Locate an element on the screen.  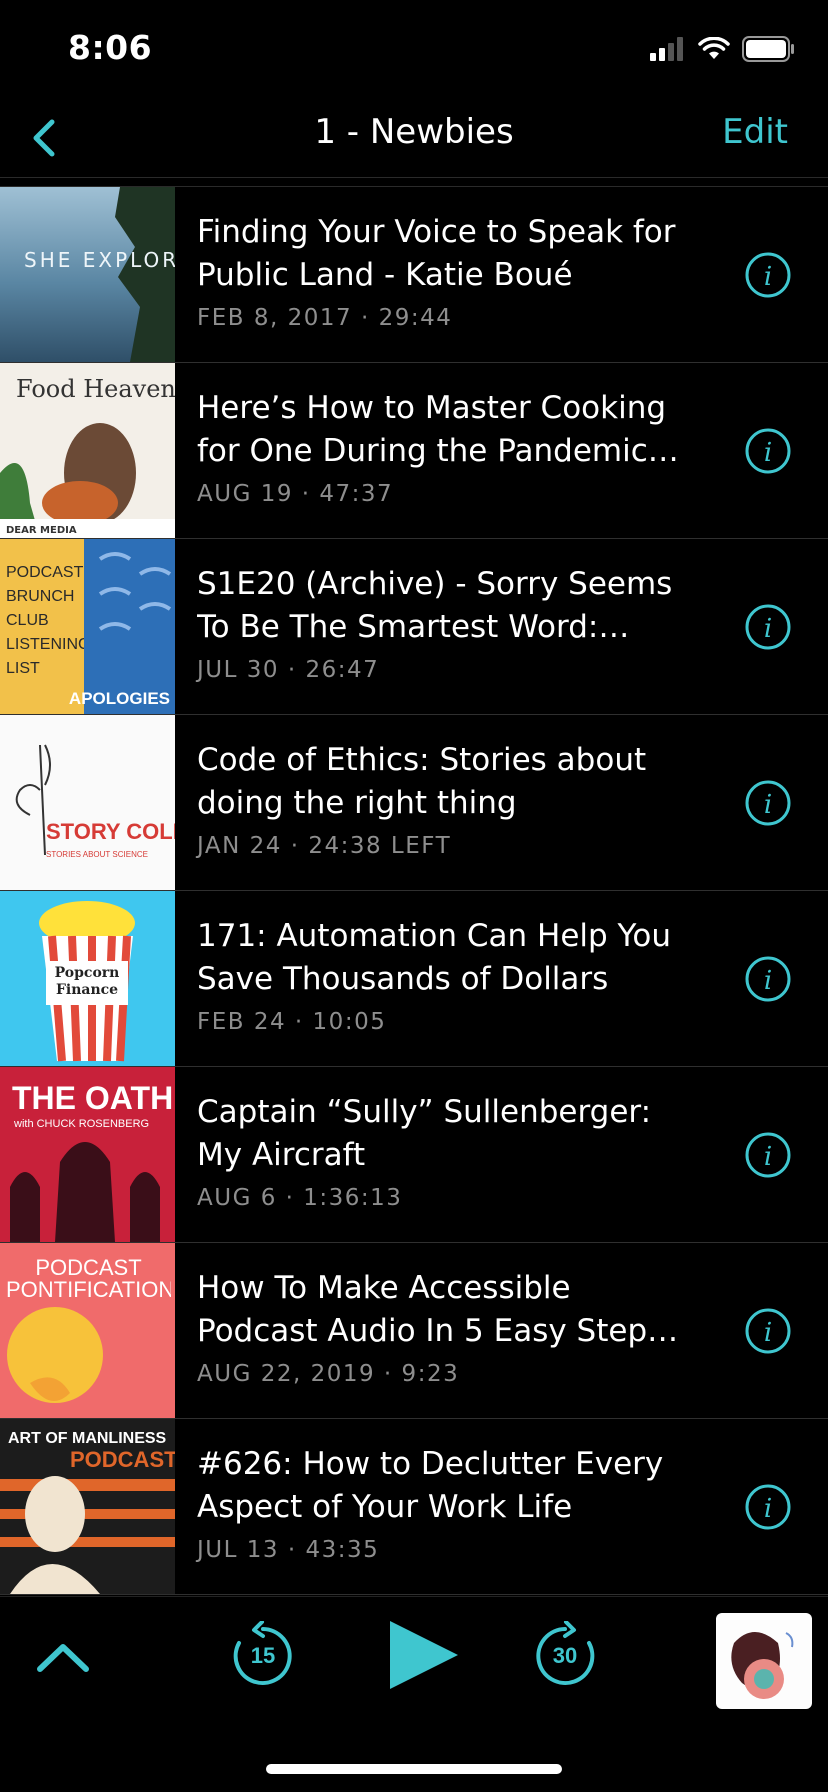
expand-up-chevron-icon is located at coordinates (63, 1657).